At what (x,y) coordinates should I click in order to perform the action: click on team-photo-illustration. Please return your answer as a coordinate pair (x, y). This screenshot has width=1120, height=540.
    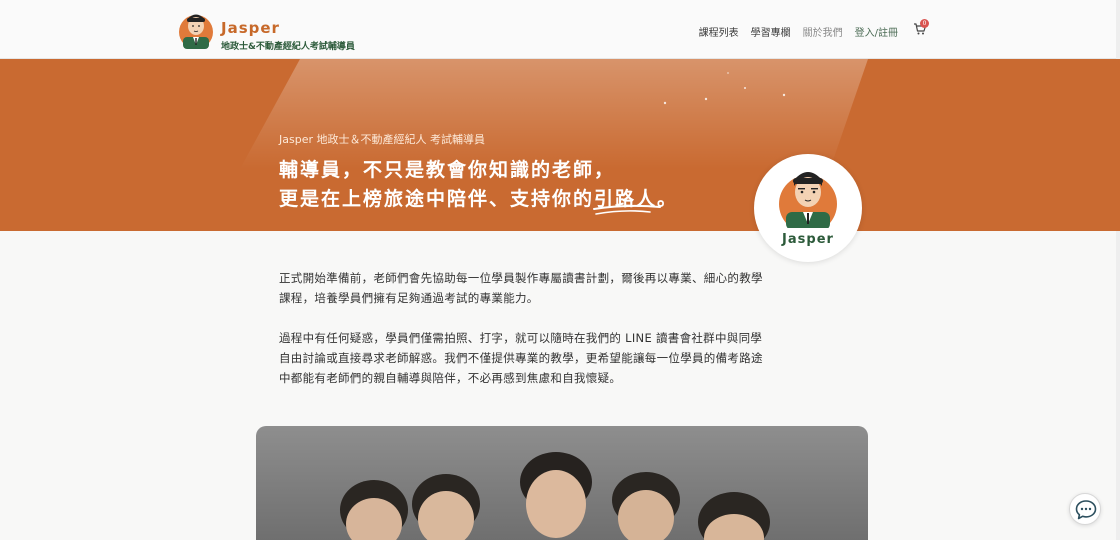
    Looking at the image, I should click on (555, 496).